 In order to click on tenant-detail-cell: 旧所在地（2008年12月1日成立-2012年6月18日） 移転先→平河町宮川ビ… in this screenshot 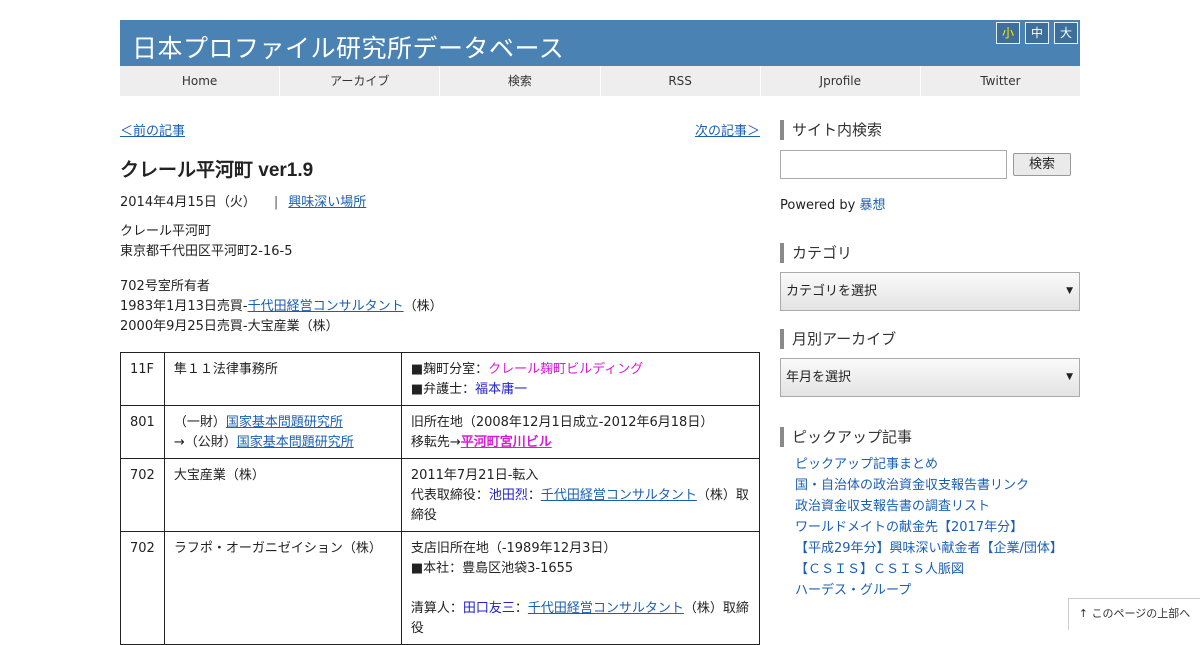, I will do `click(580, 432)`.